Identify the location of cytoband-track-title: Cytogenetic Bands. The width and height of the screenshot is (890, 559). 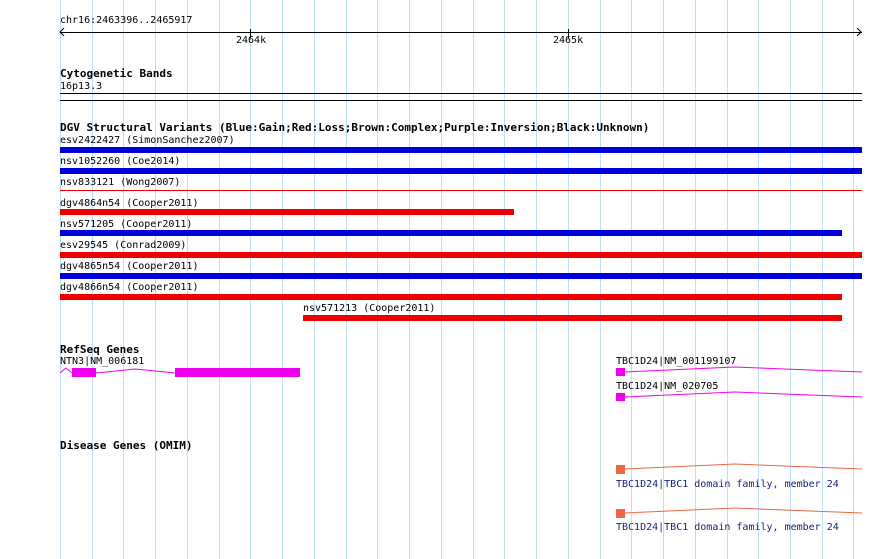
(116, 73).